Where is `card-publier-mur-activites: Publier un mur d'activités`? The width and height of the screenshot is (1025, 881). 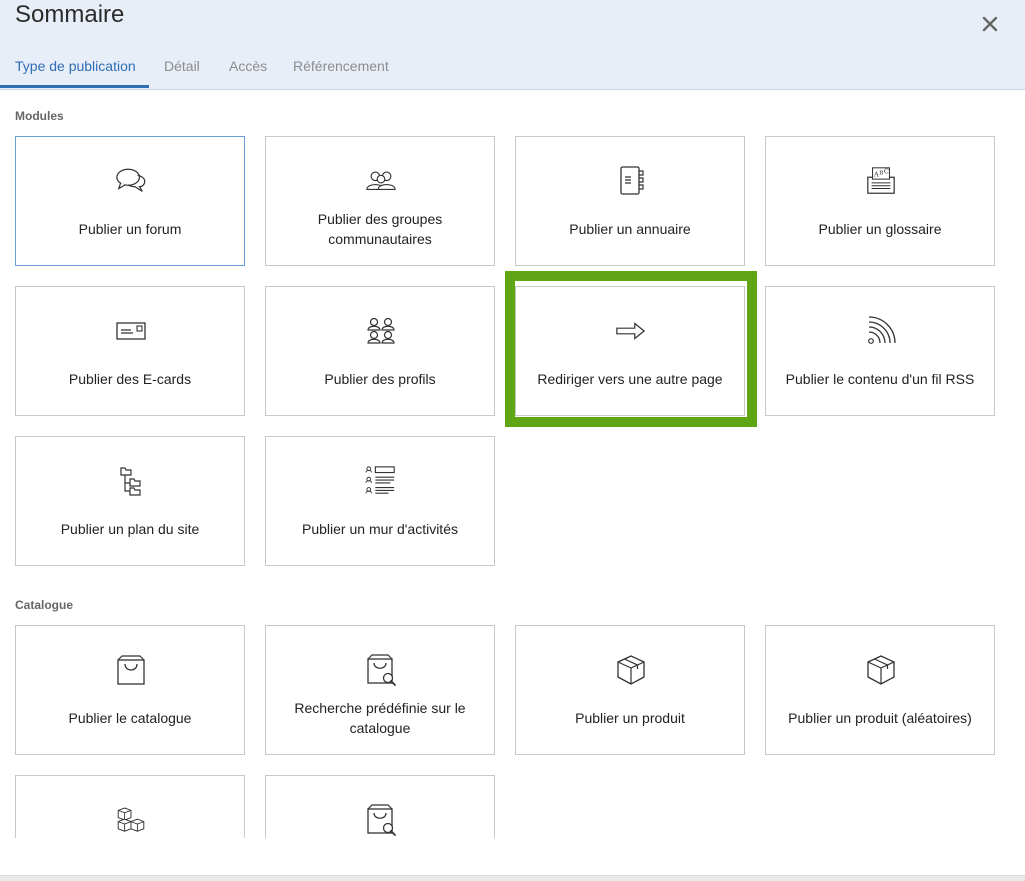
card-publier-mur-activites: Publier un mur d'activités is located at coordinates (380, 501).